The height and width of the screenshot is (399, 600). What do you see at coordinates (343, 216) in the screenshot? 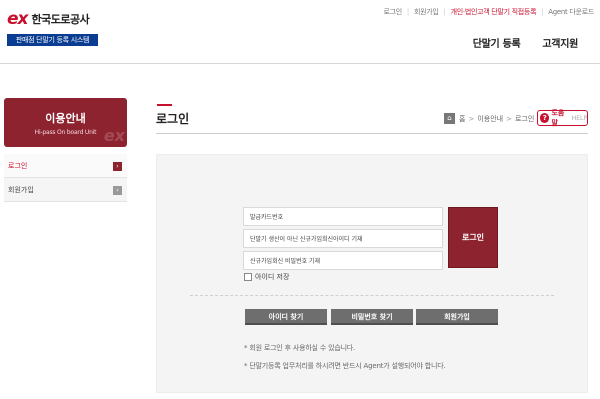
I see `card-number-input` at bounding box center [343, 216].